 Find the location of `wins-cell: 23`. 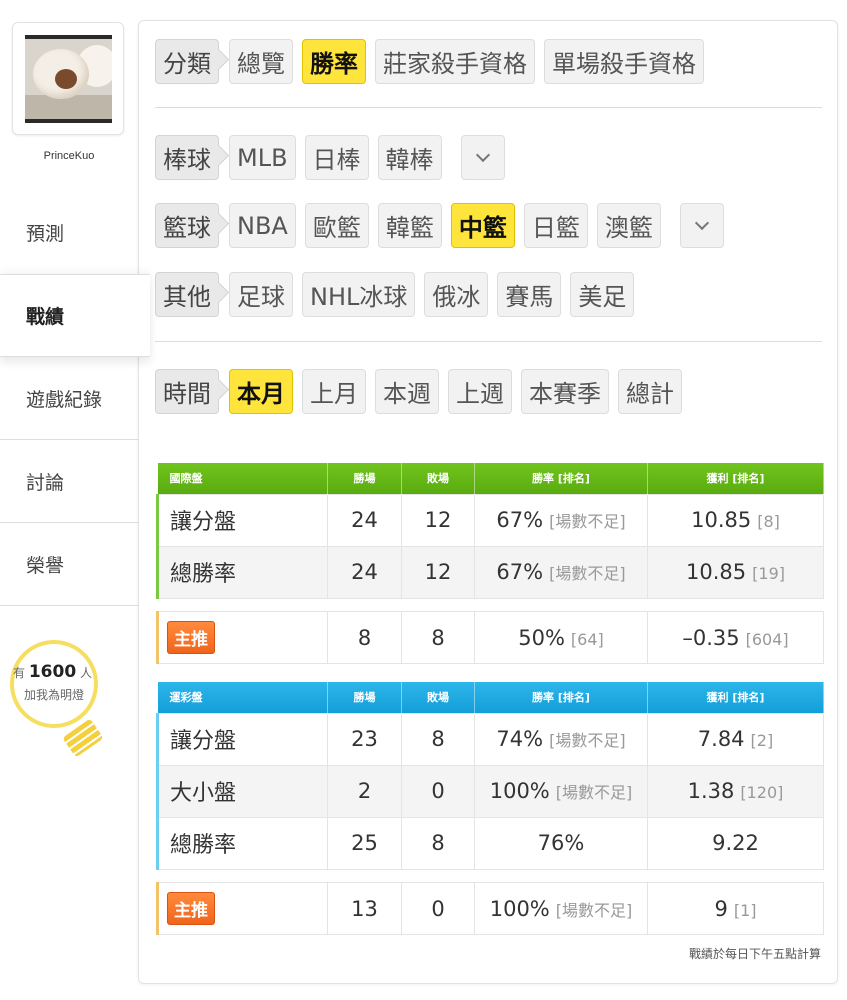

wins-cell: 23 is located at coordinates (364, 739).